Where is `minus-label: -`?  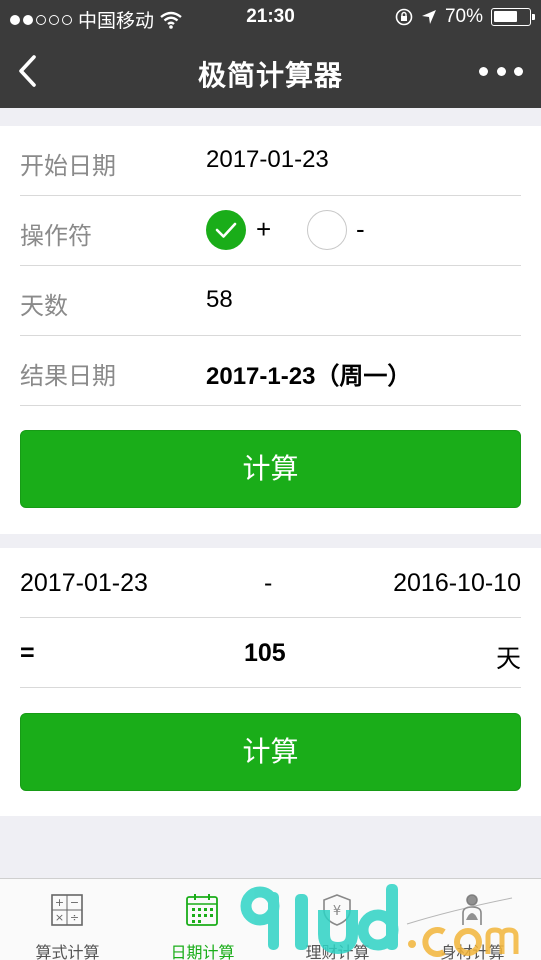 minus-label: - is located at coordinates (360, 229).